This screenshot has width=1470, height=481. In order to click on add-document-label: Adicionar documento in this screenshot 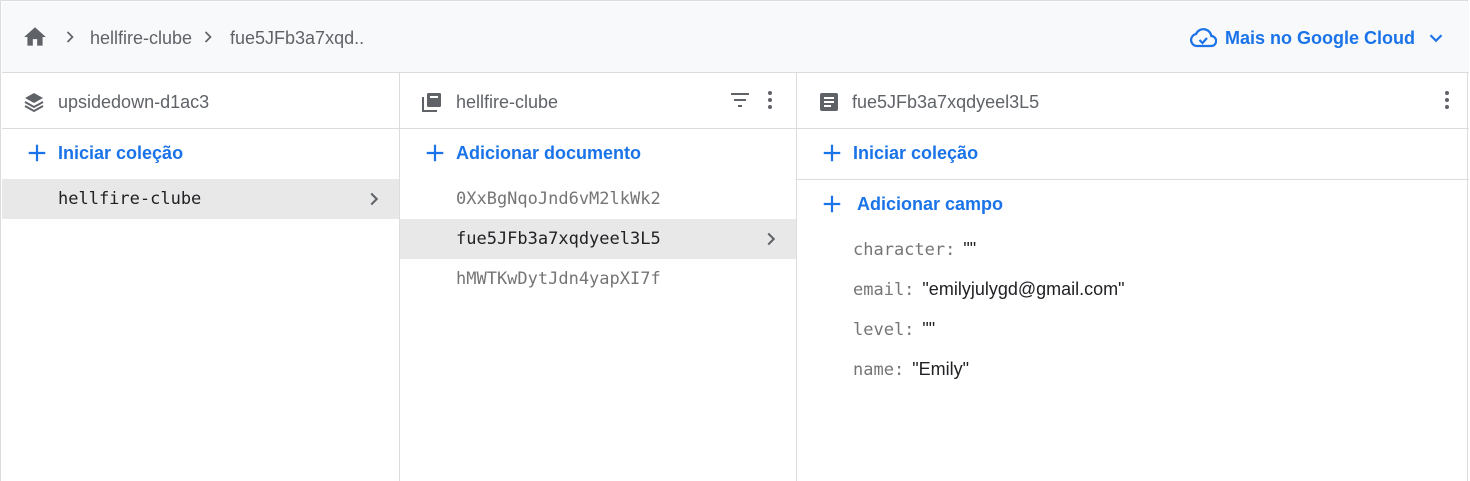, I will do `click(549, 152)`.